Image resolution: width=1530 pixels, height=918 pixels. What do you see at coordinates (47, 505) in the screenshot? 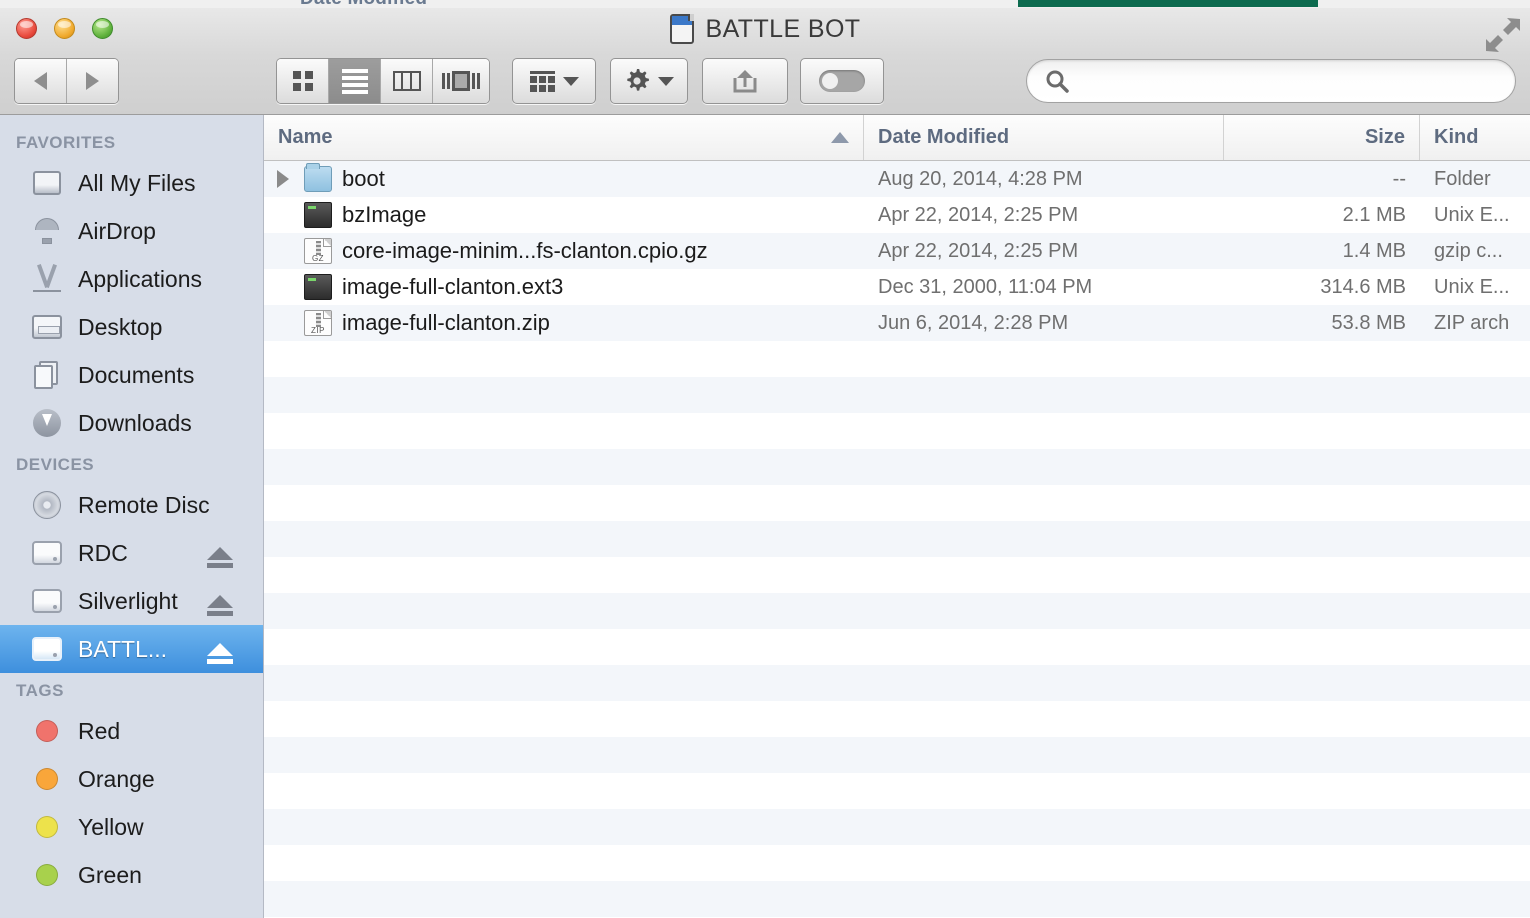
I see `optical-disc-icon` at bounding box center [47, 505].